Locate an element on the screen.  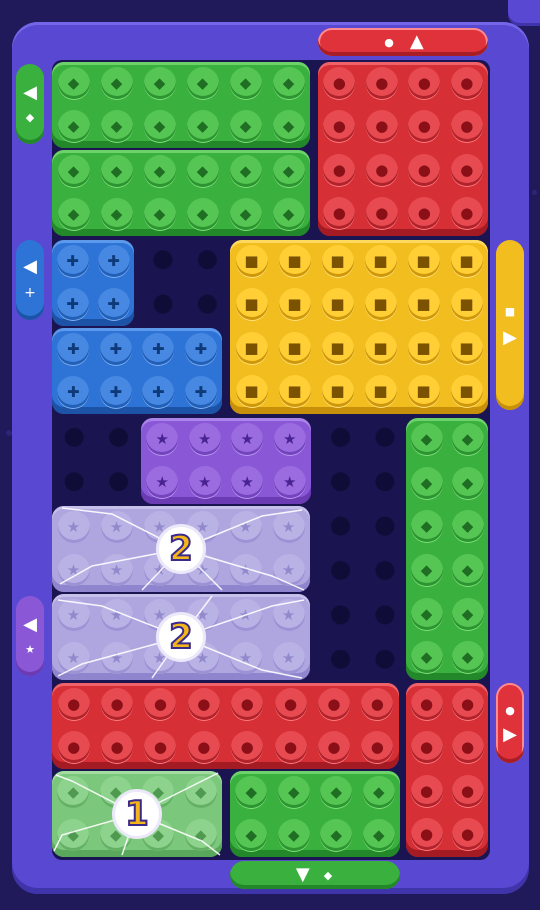
red-block: ● ● ● ● ● ● ● ● is located at coordinates (447, 770).